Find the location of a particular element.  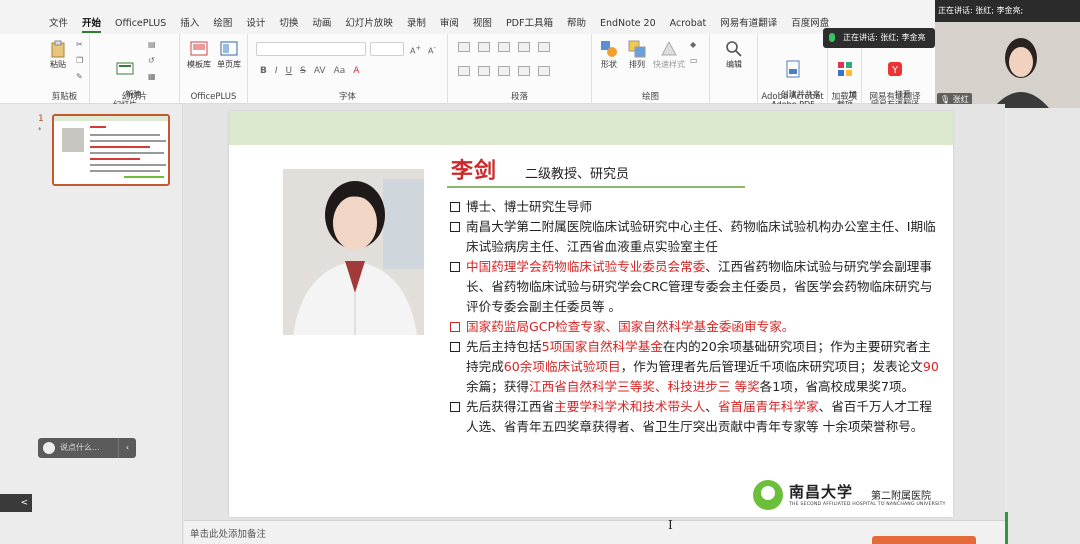

template-library-label: 模板库 is located at coordinates (199, 64).